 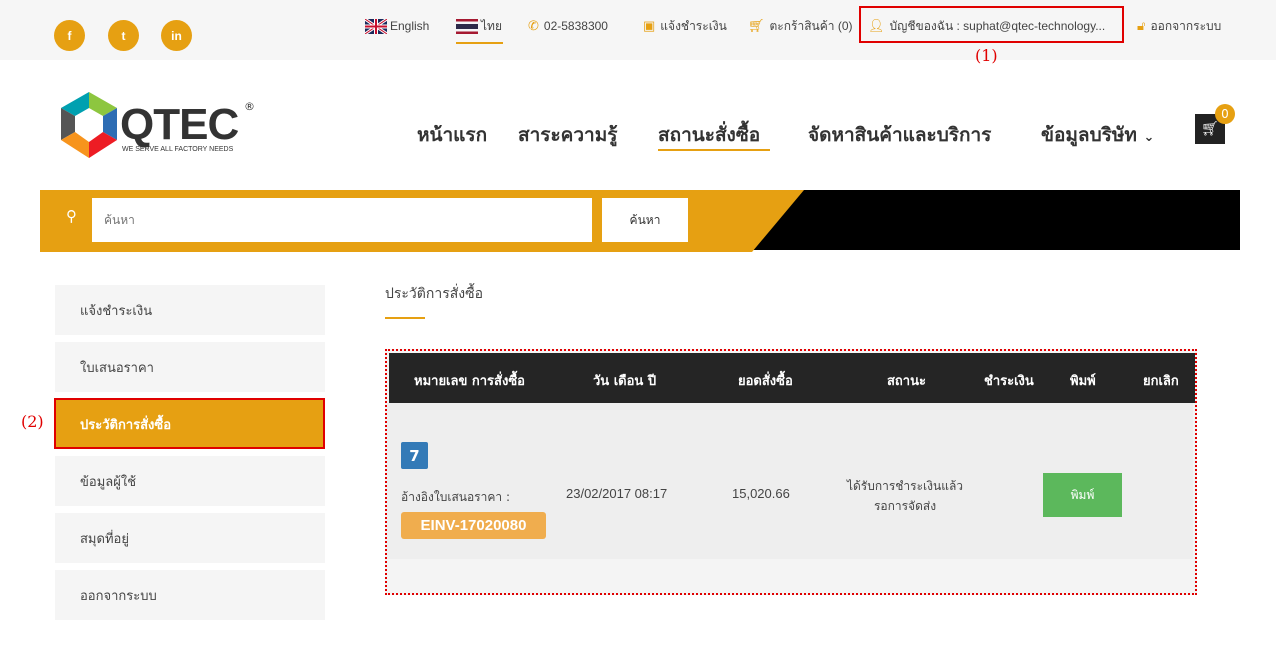 I want to click on order-amount: 15,020.66, so click(x=761, y=493).